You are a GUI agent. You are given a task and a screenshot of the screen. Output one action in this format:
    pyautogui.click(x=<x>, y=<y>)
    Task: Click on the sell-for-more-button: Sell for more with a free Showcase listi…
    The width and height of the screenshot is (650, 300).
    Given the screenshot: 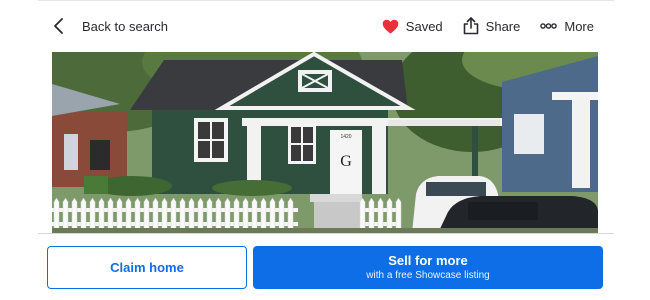 What is the action you would take?
    pyautogui.click(x=428, y=267)
    